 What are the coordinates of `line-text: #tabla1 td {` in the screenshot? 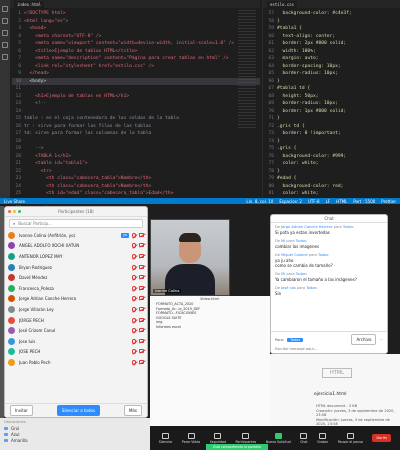 It's located at (293, 88).